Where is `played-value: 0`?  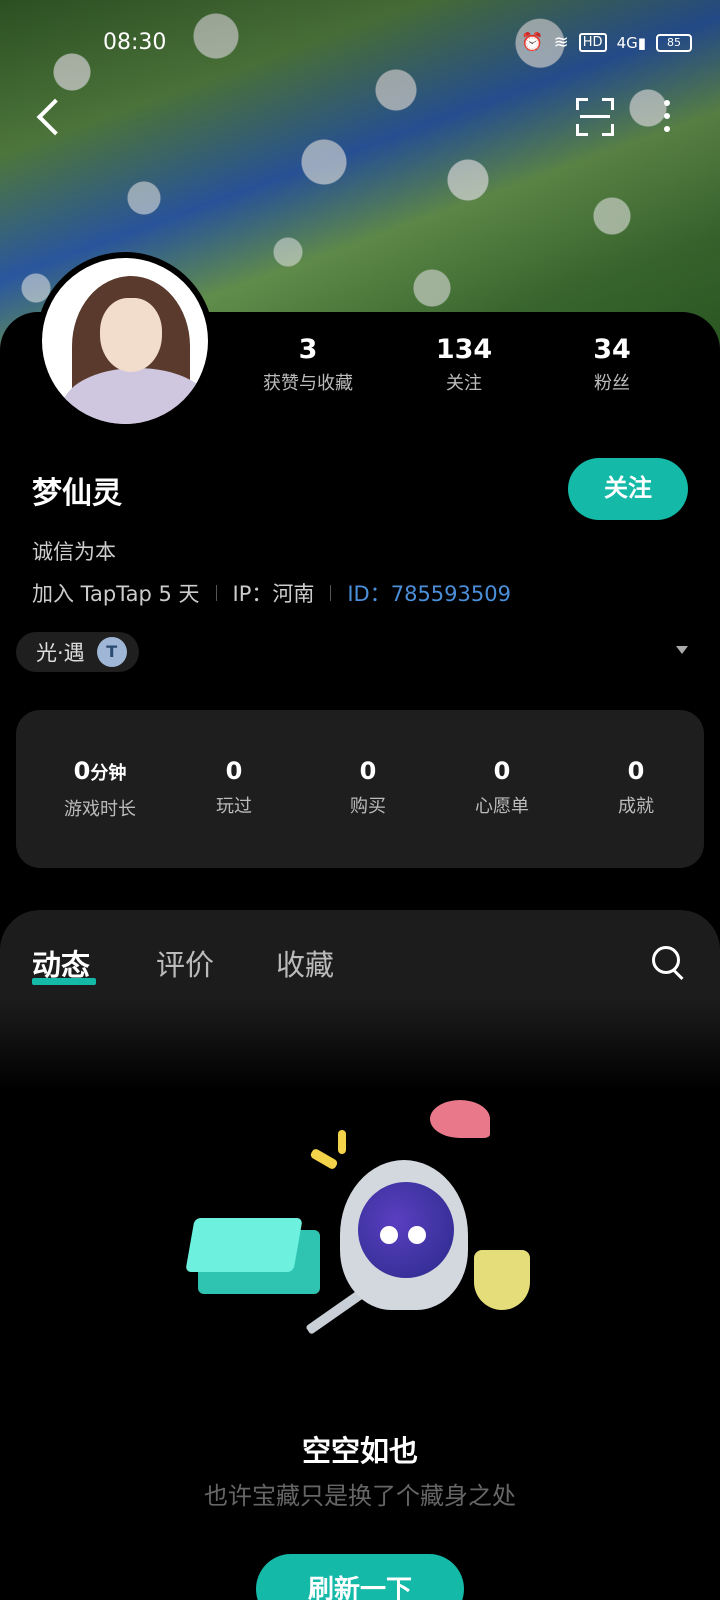 played-value: 0 is located at coordinates (234, 771).